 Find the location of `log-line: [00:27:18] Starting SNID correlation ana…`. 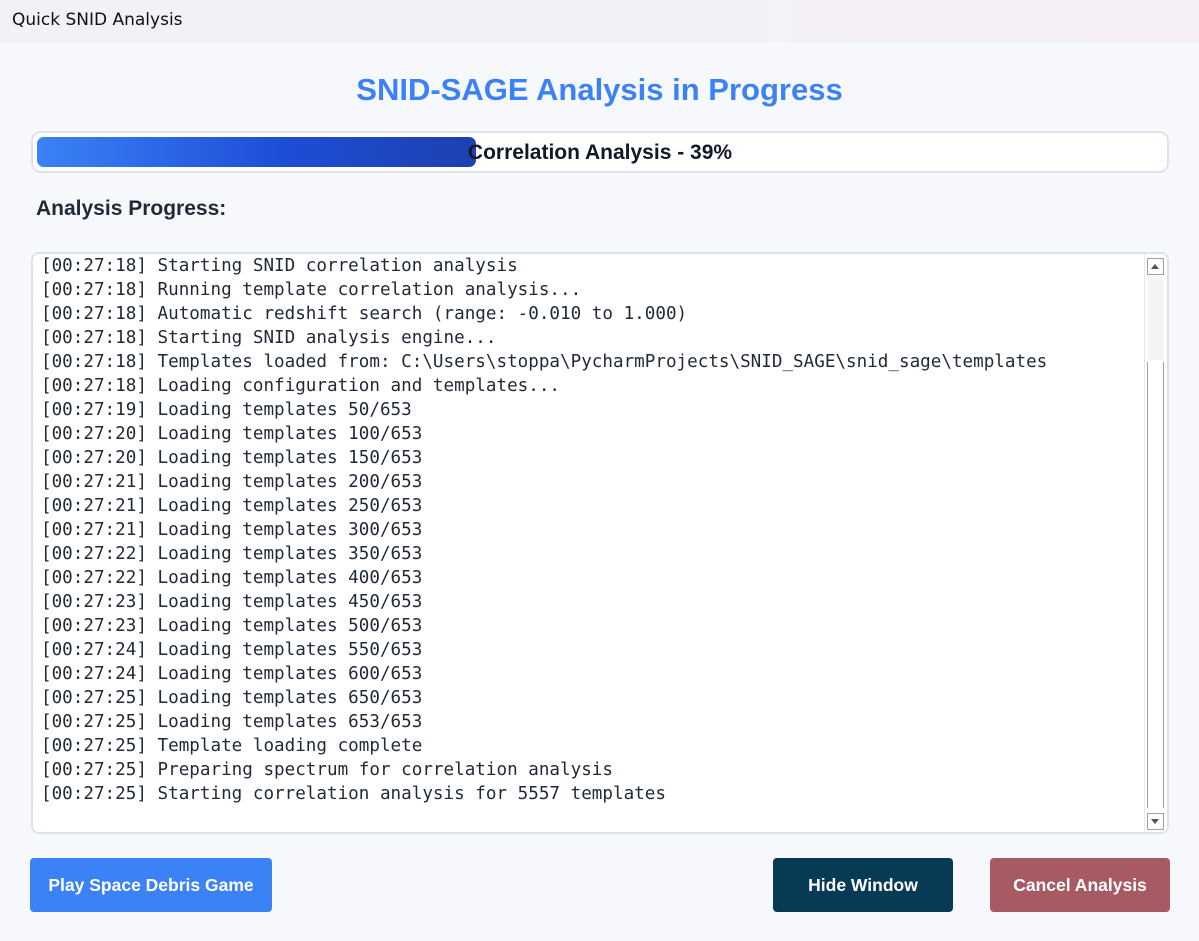

log-line: [00:27:18] Starting SNID correlation ana… is located at coordinates (279, 266).